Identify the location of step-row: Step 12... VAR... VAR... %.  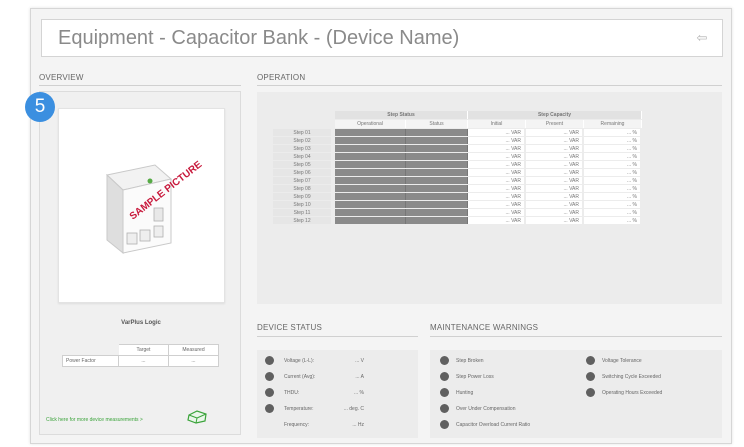
(457, 220).